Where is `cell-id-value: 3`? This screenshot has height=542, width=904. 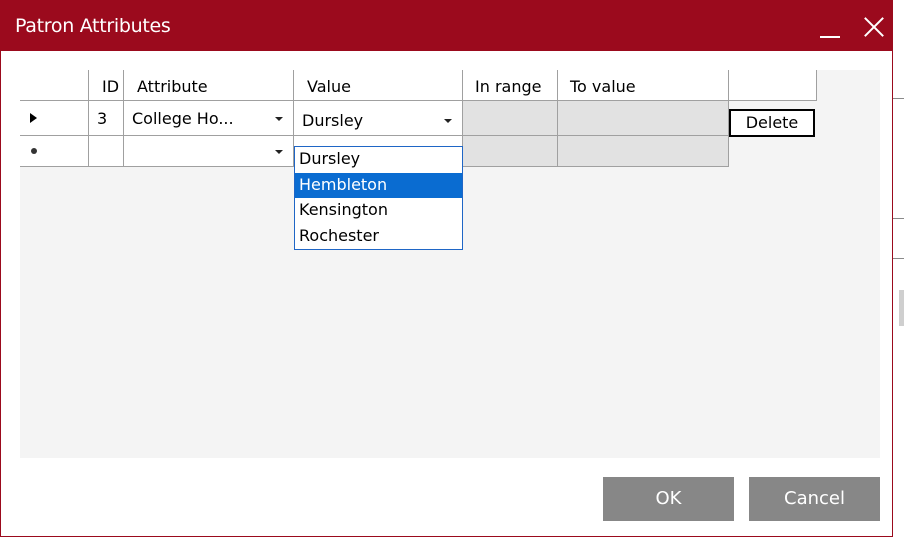
cell-id-value: 3 is located at coordinates (102, 118).